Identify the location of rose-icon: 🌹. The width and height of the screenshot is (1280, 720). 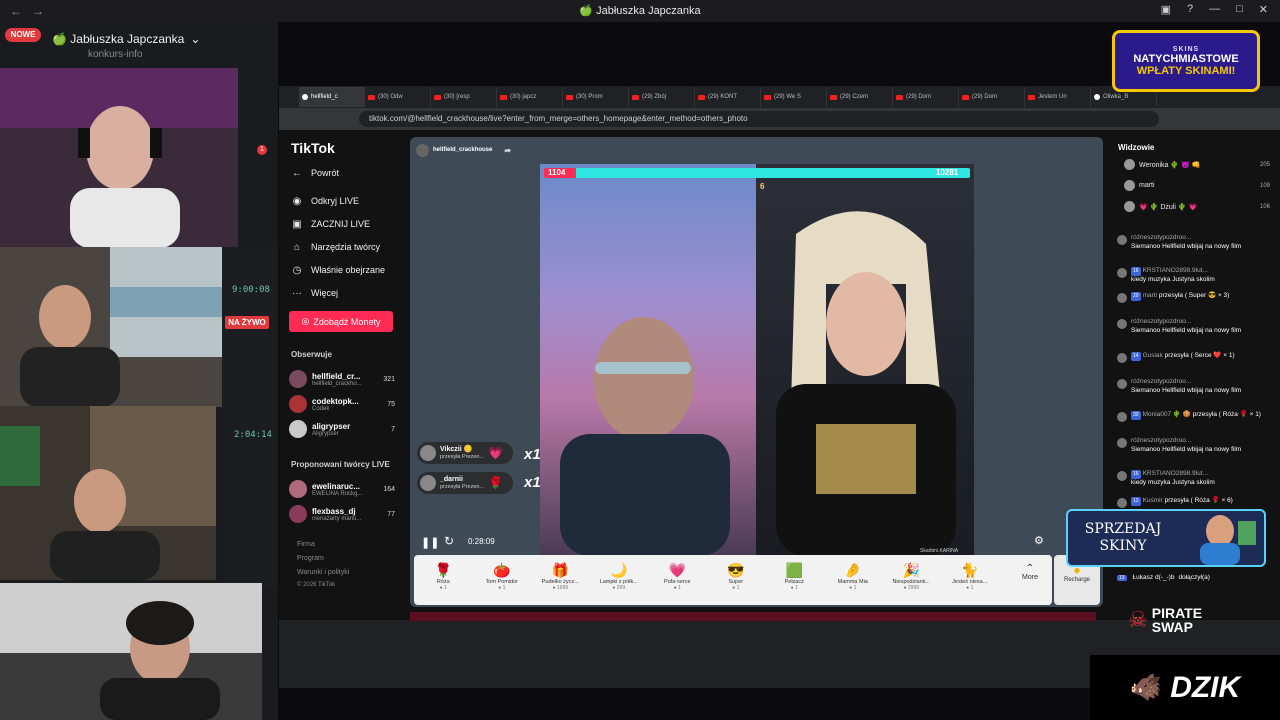
(495, 483).